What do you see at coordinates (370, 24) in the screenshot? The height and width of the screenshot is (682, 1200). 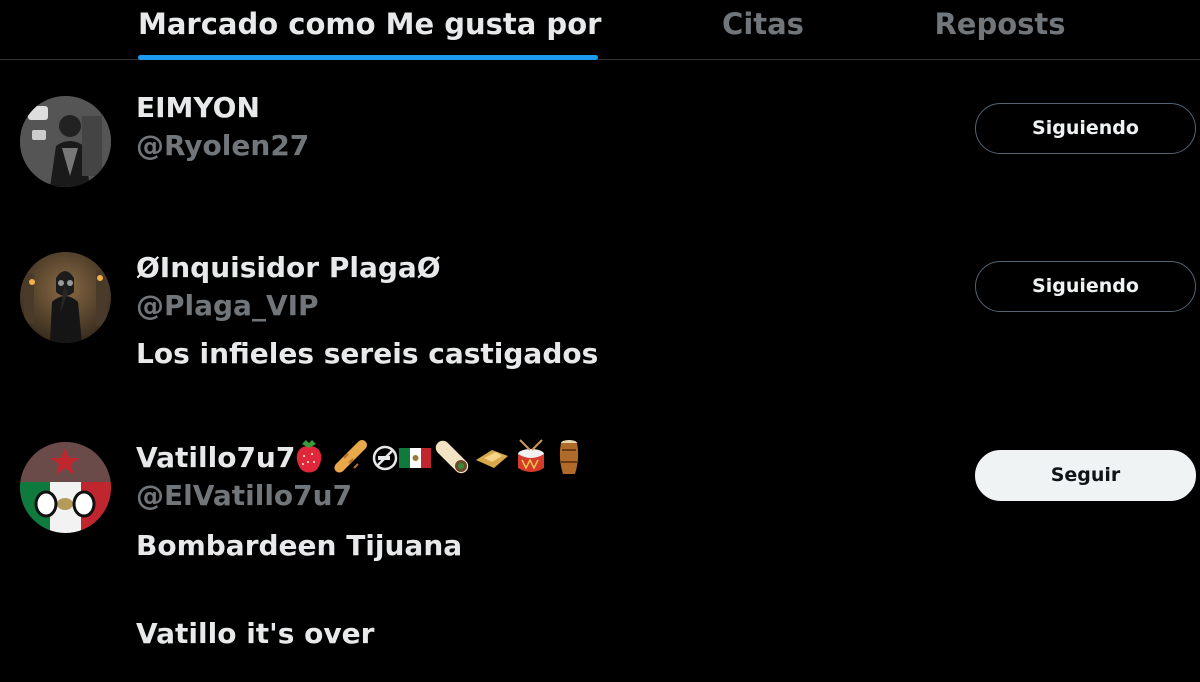 I see `tab-liked-by-label: Marcado como Me gusta por` at bounding box center [370, 24].